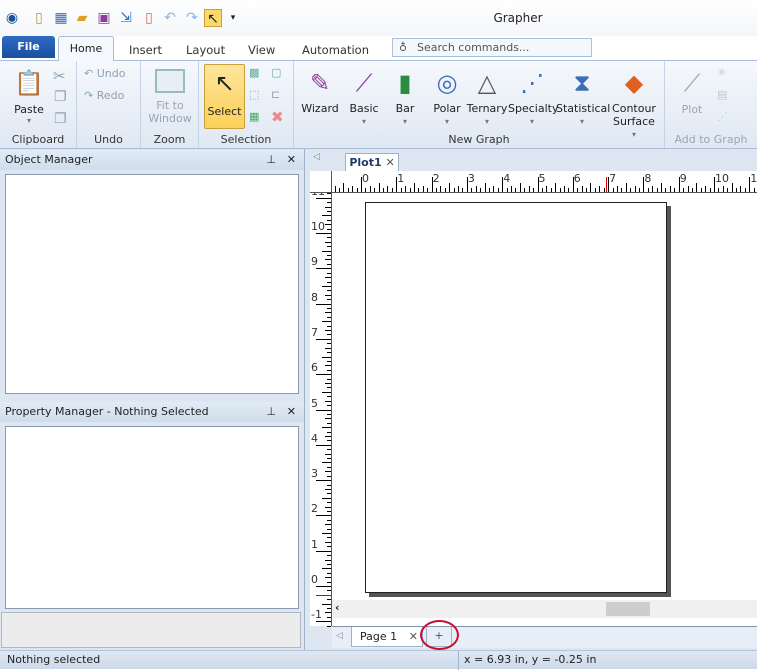 Image resolution: width=757 pixels, height=670 pixels. Describe the element at coordinates (254, 72) in the screenshot. I see `select-inside-icon: ▩` at that location.